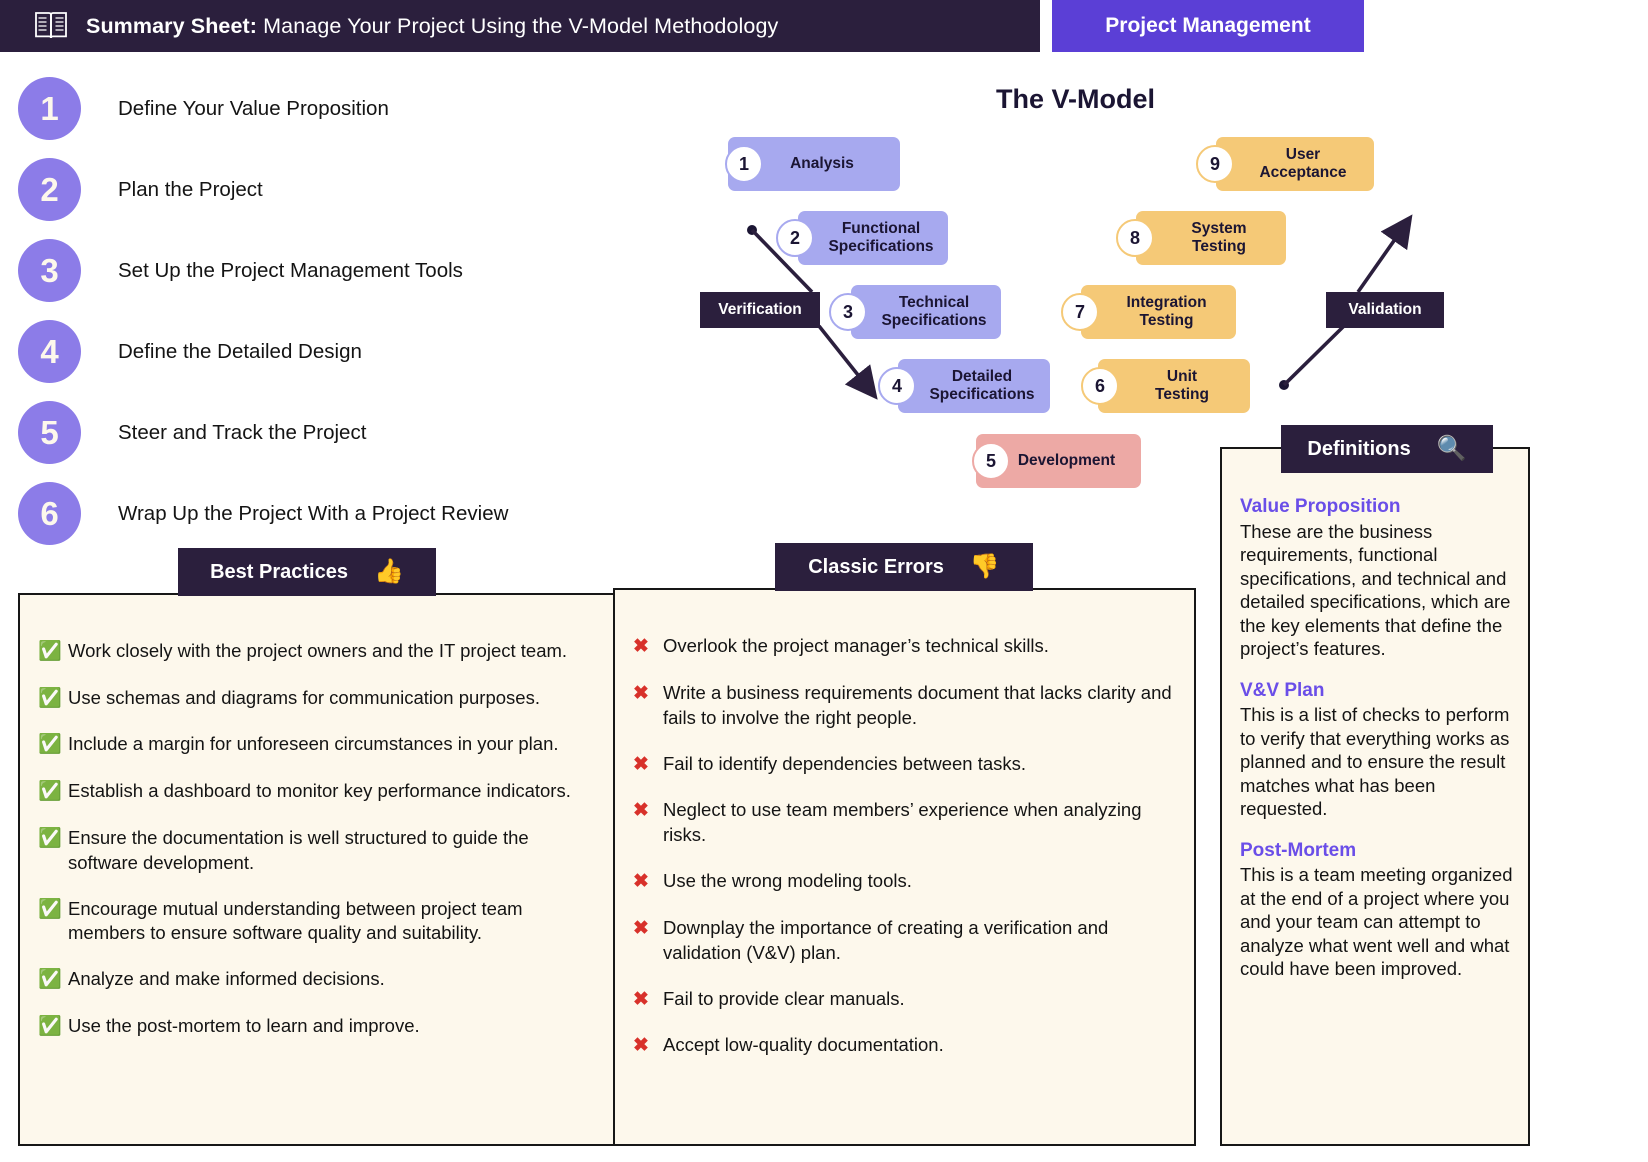 Image resolution: width=1648 pixels, height=1162 pixels. I want to click on step-row: 4 Define the Detailed Design, so click(338, 351).